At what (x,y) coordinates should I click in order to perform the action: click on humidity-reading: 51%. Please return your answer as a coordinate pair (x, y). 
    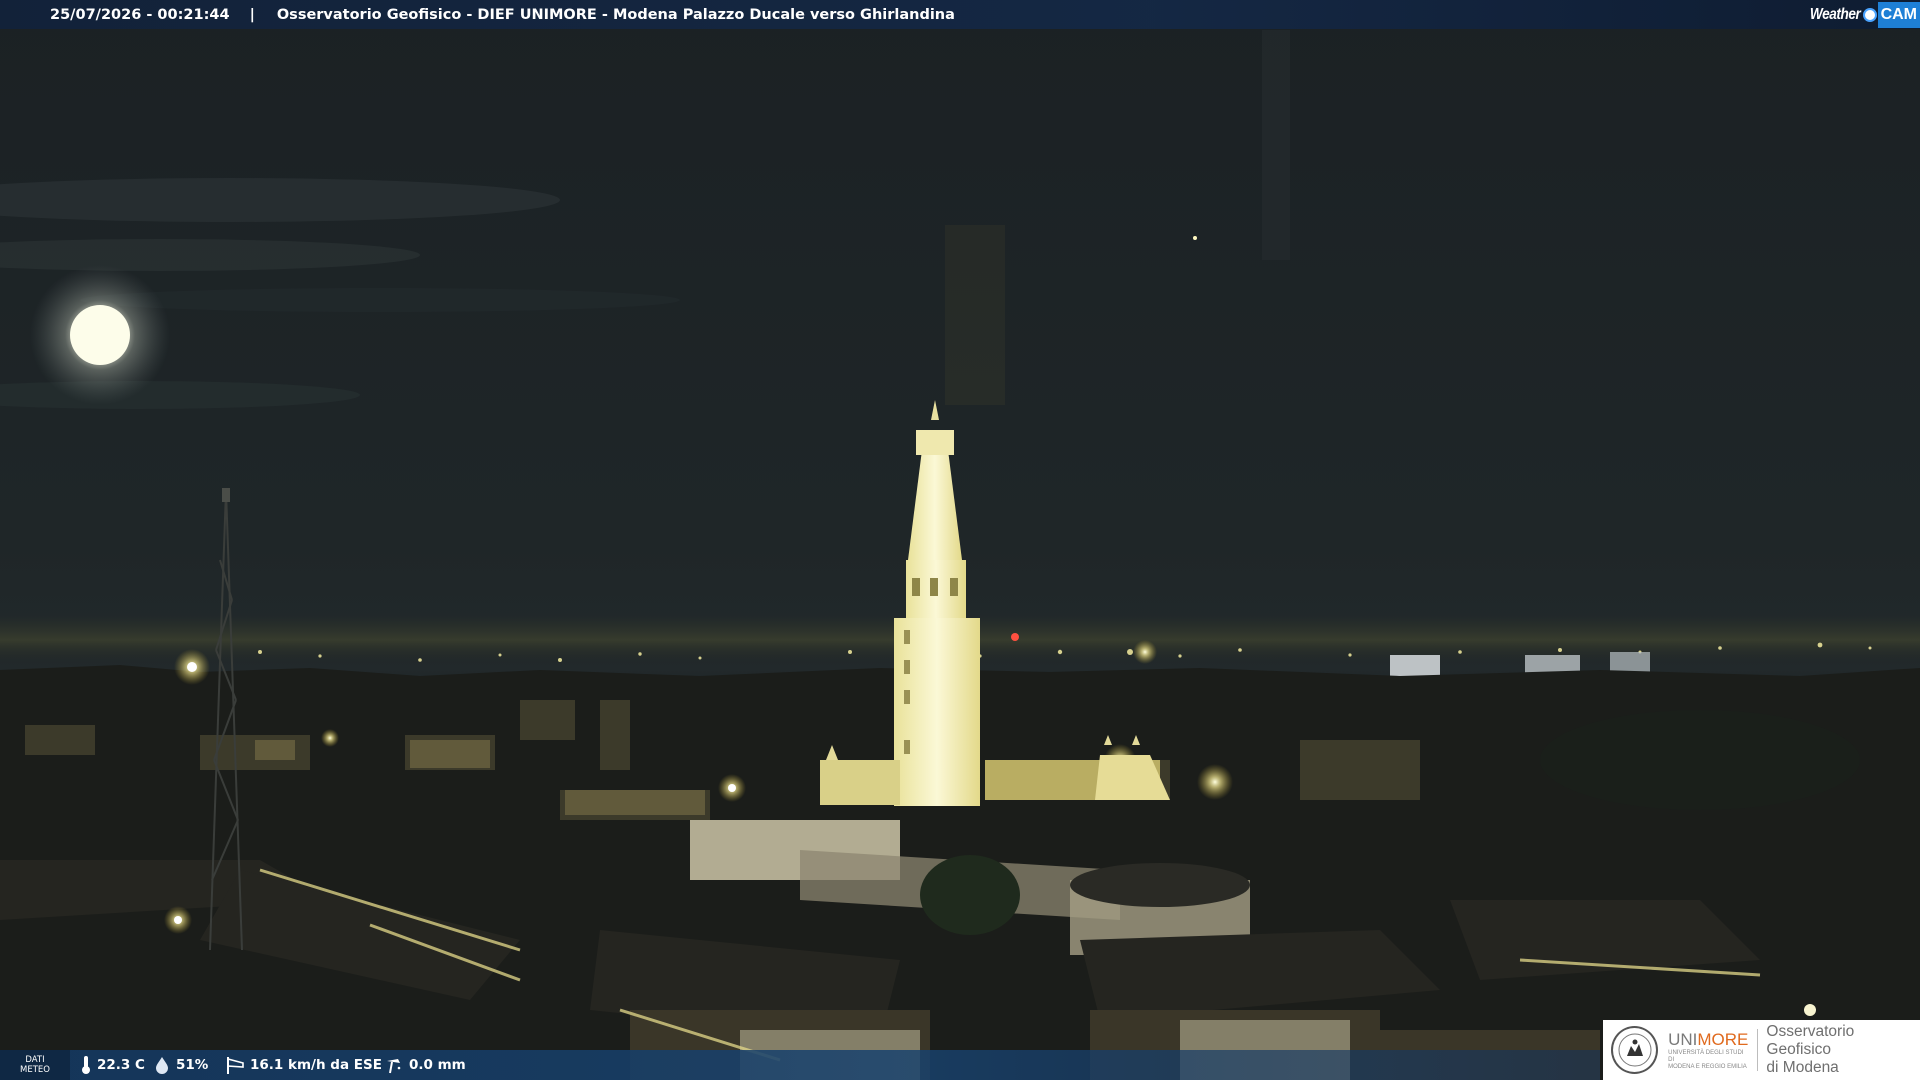
    Looking at the image, I should click on (180, 1065).